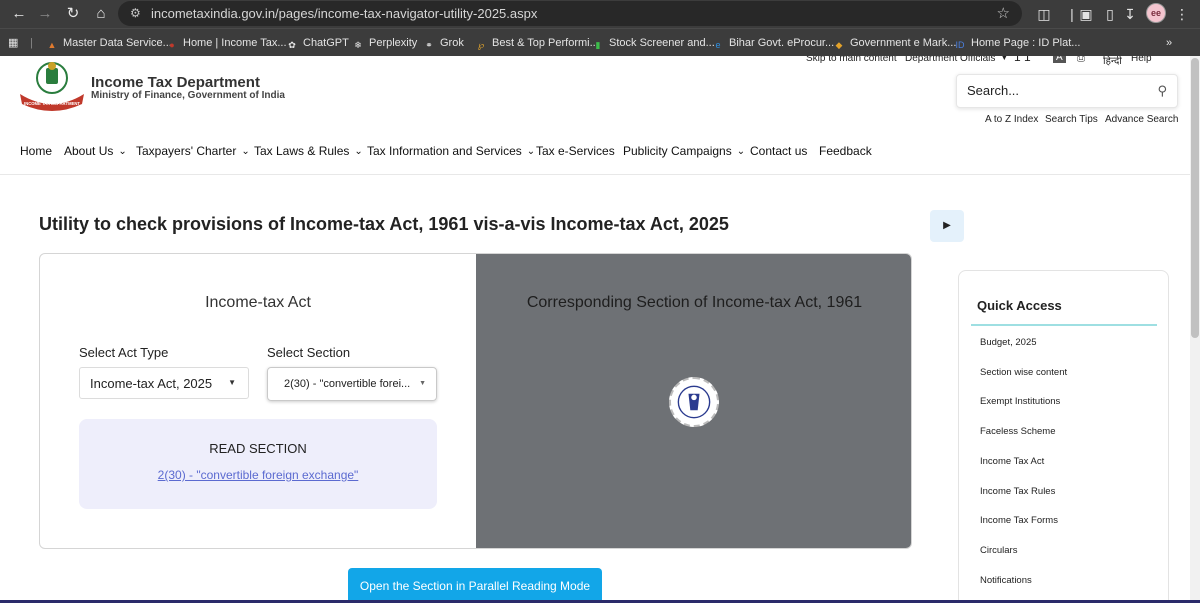 The image size is (1200, 603). What do you see at coordinates (13, 43) in the screenshot?
I see `apps-grid-icon: ▦` at bounding box center [13, 43].